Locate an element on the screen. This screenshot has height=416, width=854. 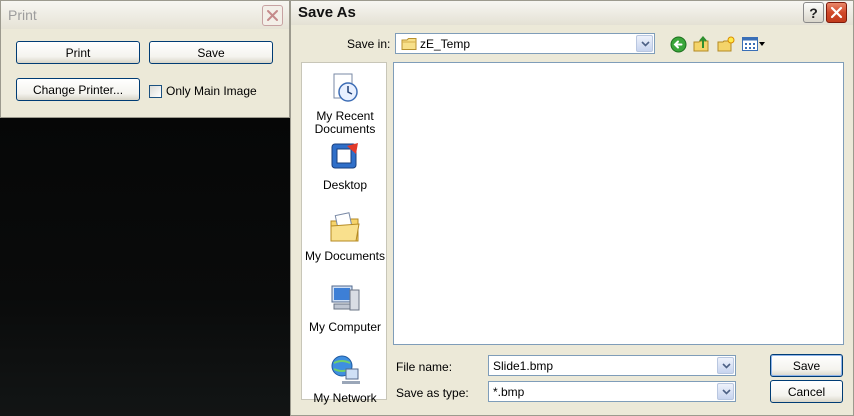
save-as-type-dropdown: *.bmp is located at coordinates (612, 391).